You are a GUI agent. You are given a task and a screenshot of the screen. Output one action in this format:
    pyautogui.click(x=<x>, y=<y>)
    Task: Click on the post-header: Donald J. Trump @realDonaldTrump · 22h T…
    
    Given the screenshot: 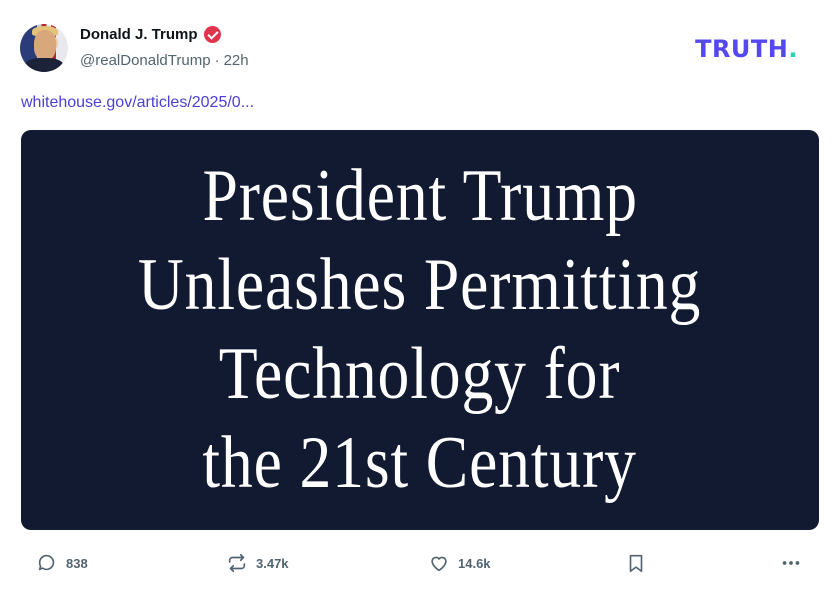 What is the action you would take?
    pyautogui.click(x=420, y=48)
    